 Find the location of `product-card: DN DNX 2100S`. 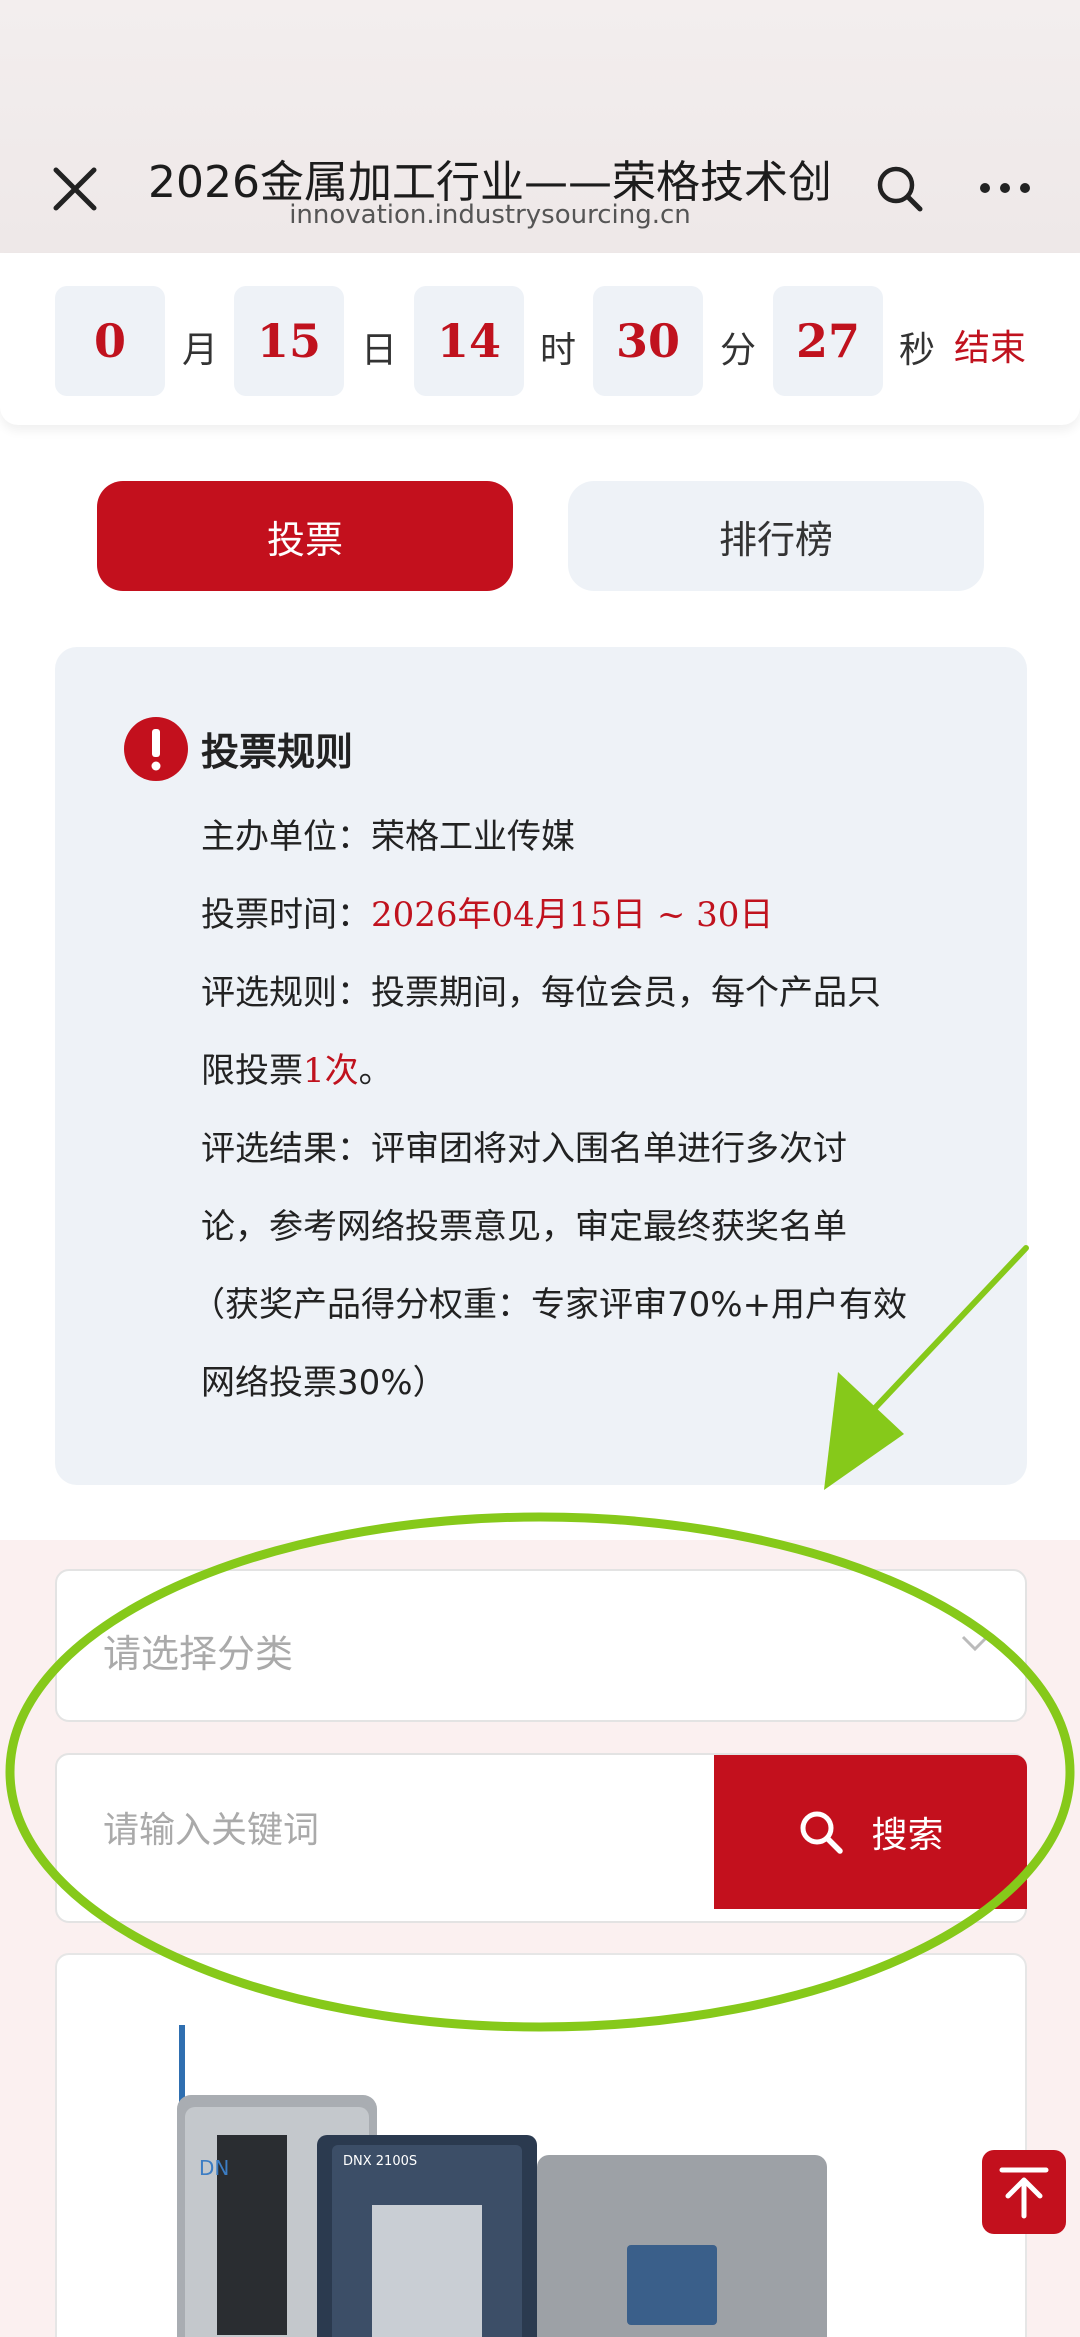

product-card: DN DNX 2100S is located at coordinates (541, 2145).